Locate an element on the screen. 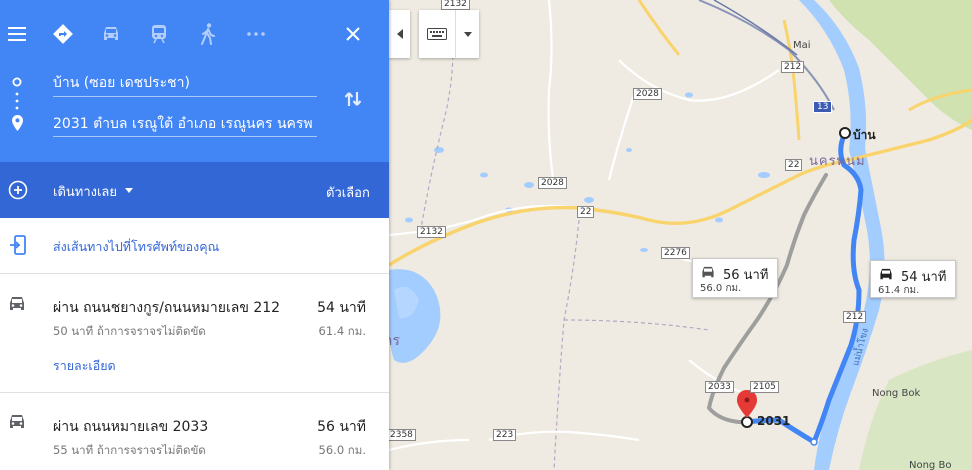  destination-underline is located at coordinates (185, 136).